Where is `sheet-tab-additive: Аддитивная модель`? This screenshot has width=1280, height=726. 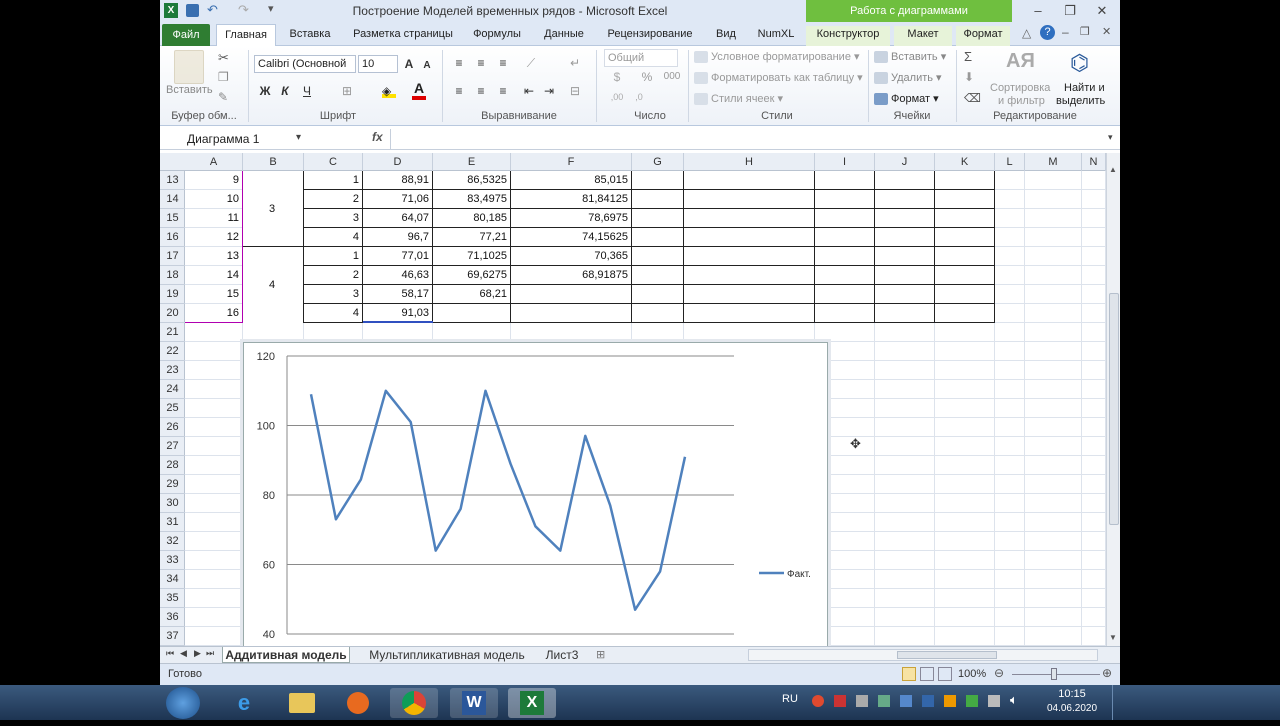 sheet-tab-additive: Аддитивная модель is located at coordinates (286, 655).